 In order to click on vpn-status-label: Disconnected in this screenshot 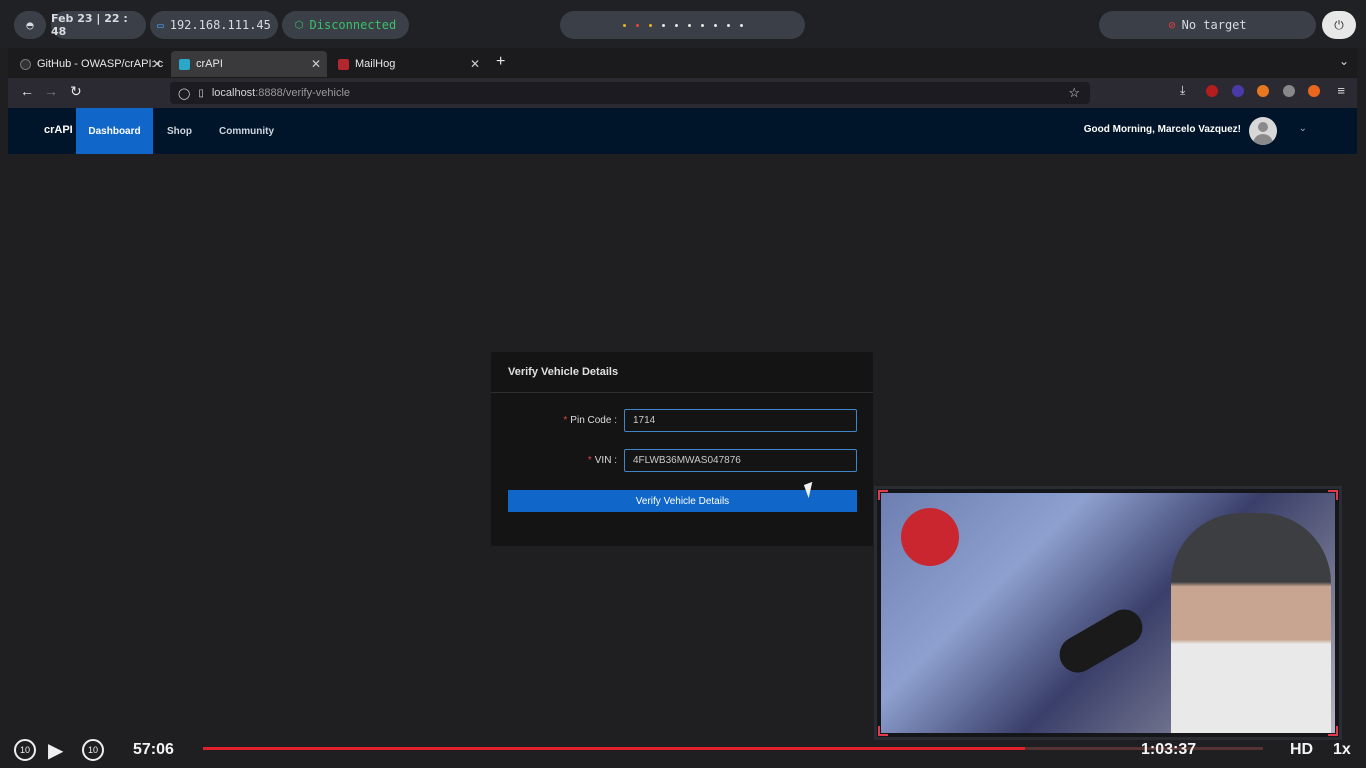, I will do `click(353, 25)`.